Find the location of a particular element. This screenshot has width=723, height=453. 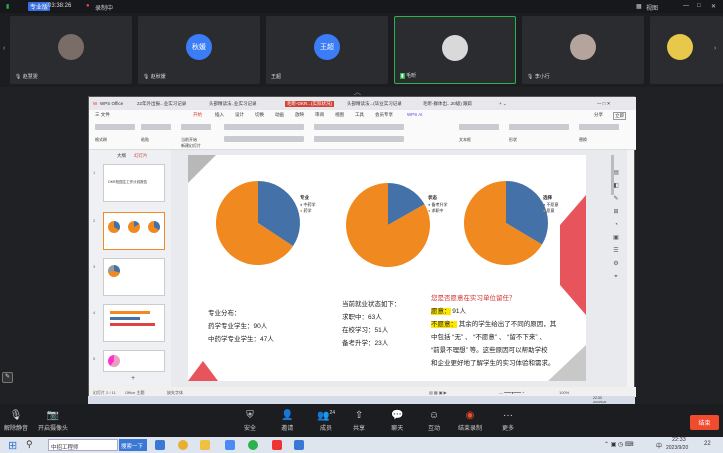

taskbar-search-input: 中招工程师 is located at coordinates (83, 445).